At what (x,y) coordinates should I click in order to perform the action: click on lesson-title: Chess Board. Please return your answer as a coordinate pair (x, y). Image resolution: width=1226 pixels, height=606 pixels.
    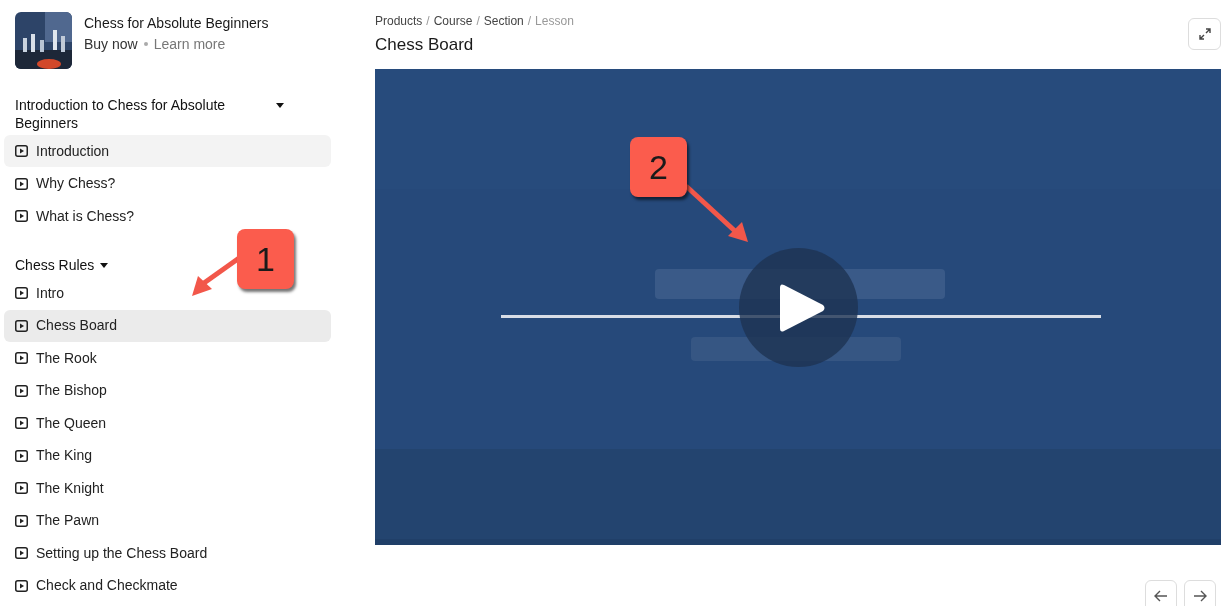
    Looking at the image, I should click on (425, 45).